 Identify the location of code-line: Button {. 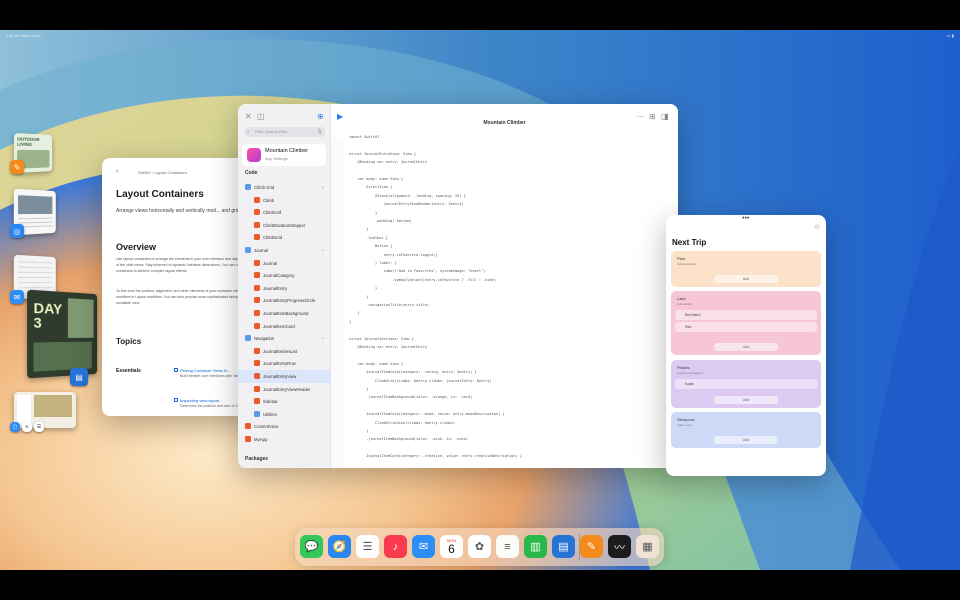
(371, 246).